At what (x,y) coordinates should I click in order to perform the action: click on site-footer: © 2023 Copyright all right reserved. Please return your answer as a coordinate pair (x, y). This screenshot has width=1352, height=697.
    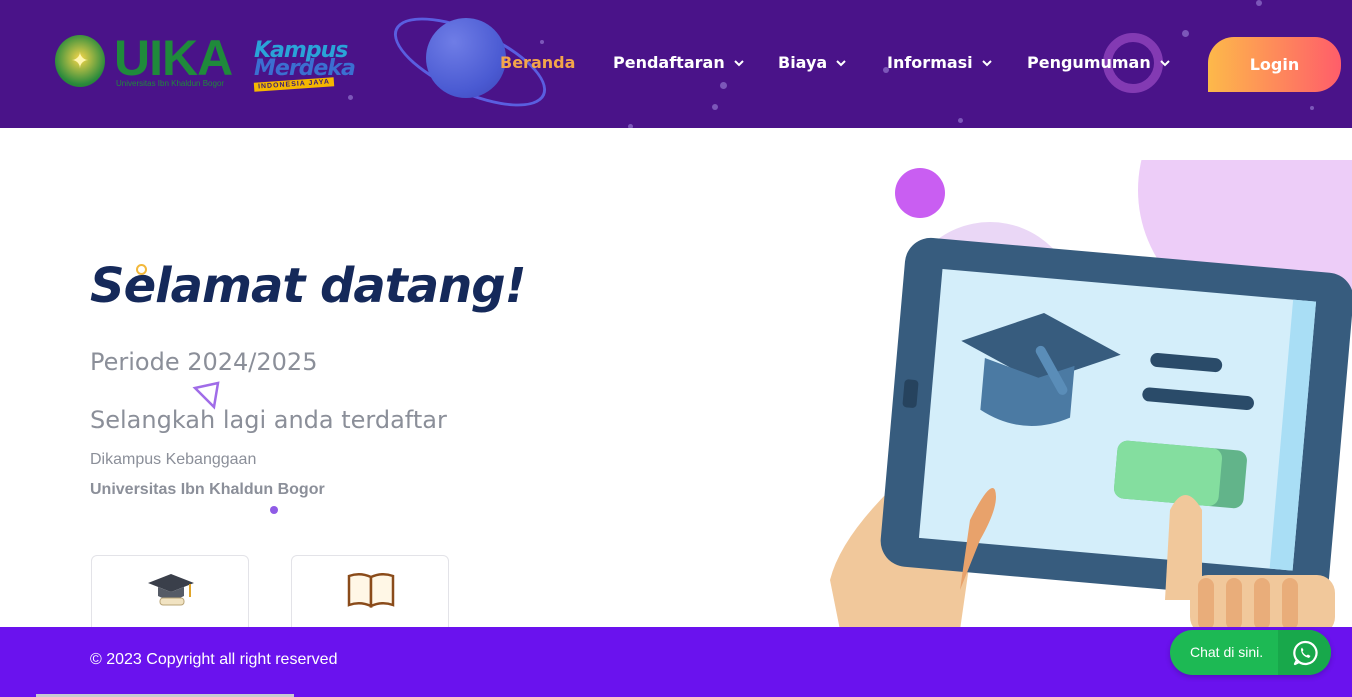
    Looking at the image, I should click on (676, 662).